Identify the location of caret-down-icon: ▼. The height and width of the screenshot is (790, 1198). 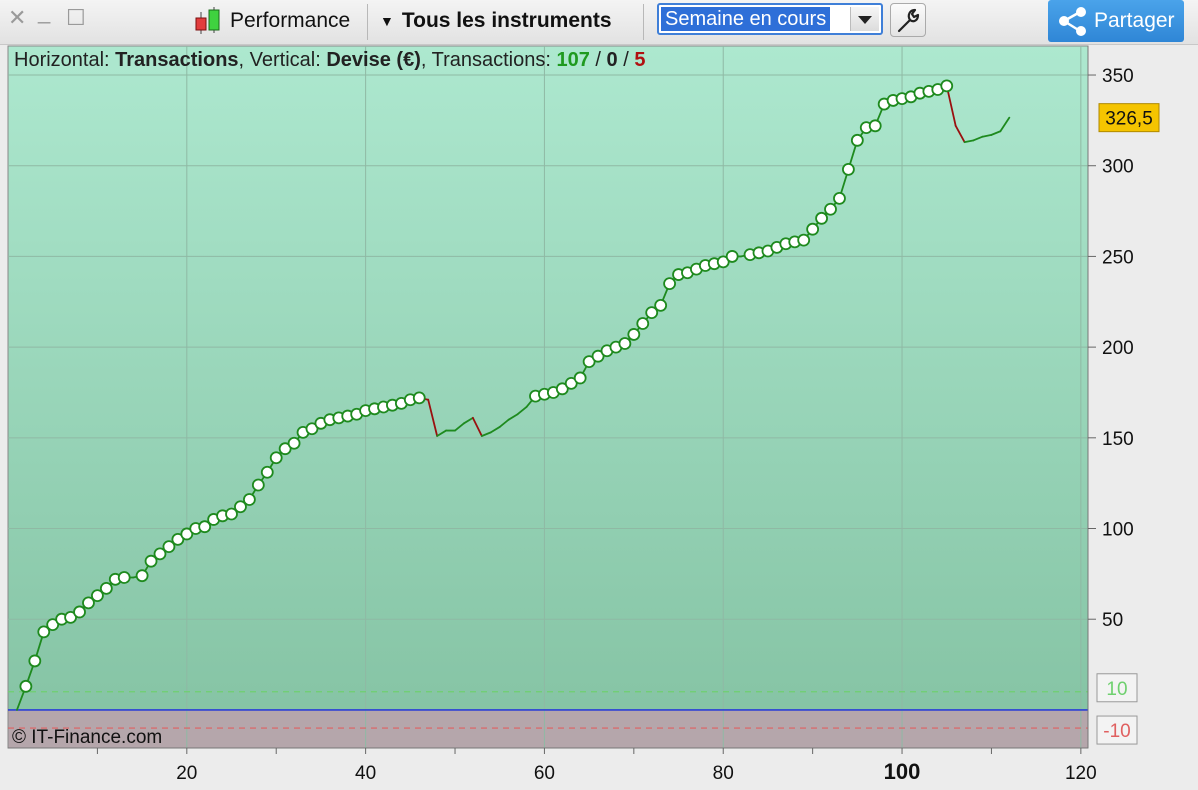
(387, 21).